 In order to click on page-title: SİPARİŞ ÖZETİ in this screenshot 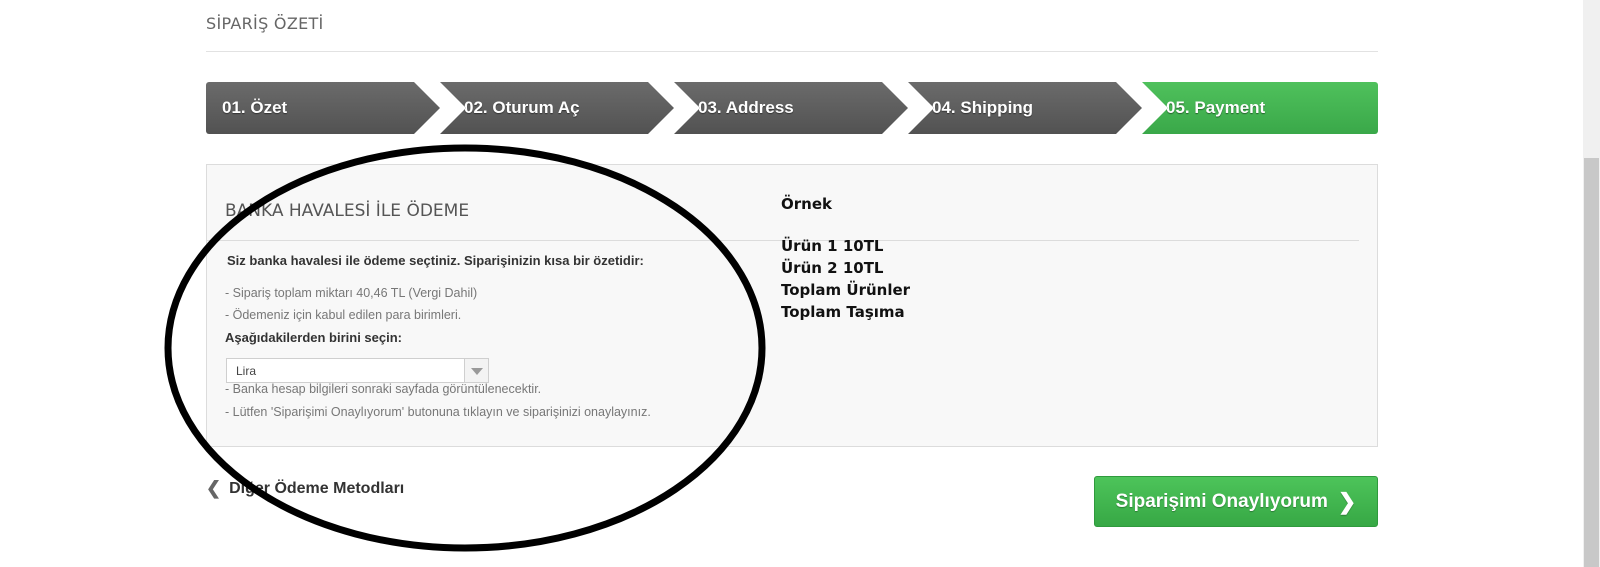, I will do `click(265, 23)`.